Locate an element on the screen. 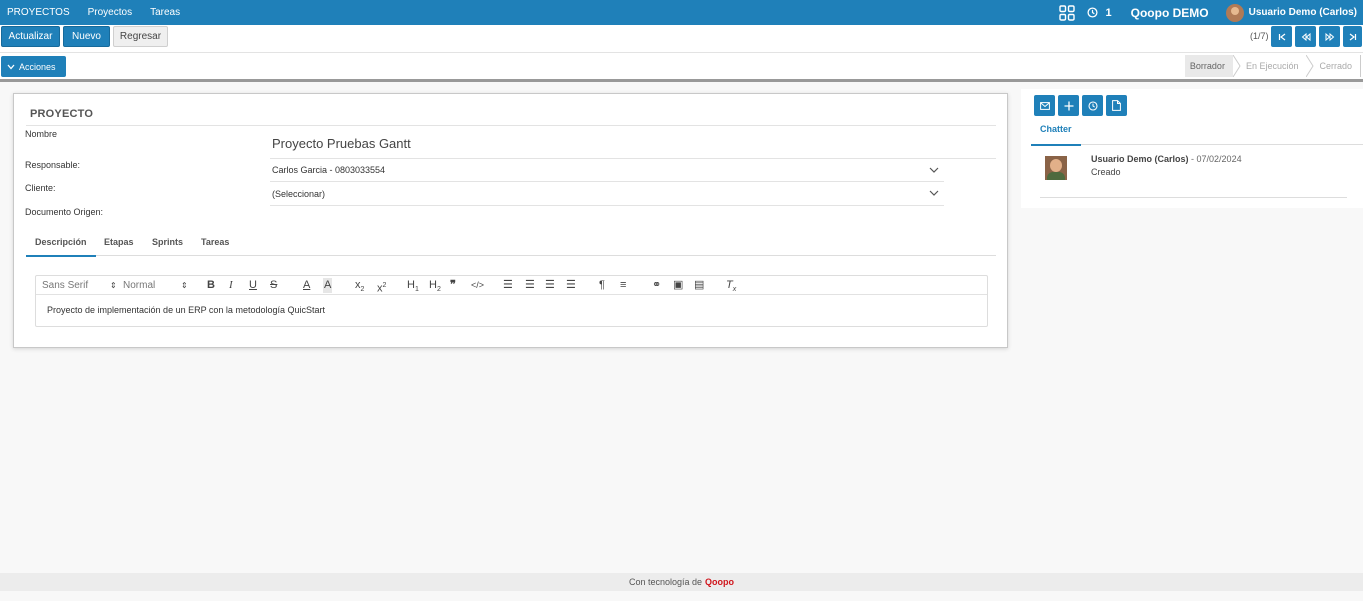  fast-forward-icon is located at coordinates (1329, 36).